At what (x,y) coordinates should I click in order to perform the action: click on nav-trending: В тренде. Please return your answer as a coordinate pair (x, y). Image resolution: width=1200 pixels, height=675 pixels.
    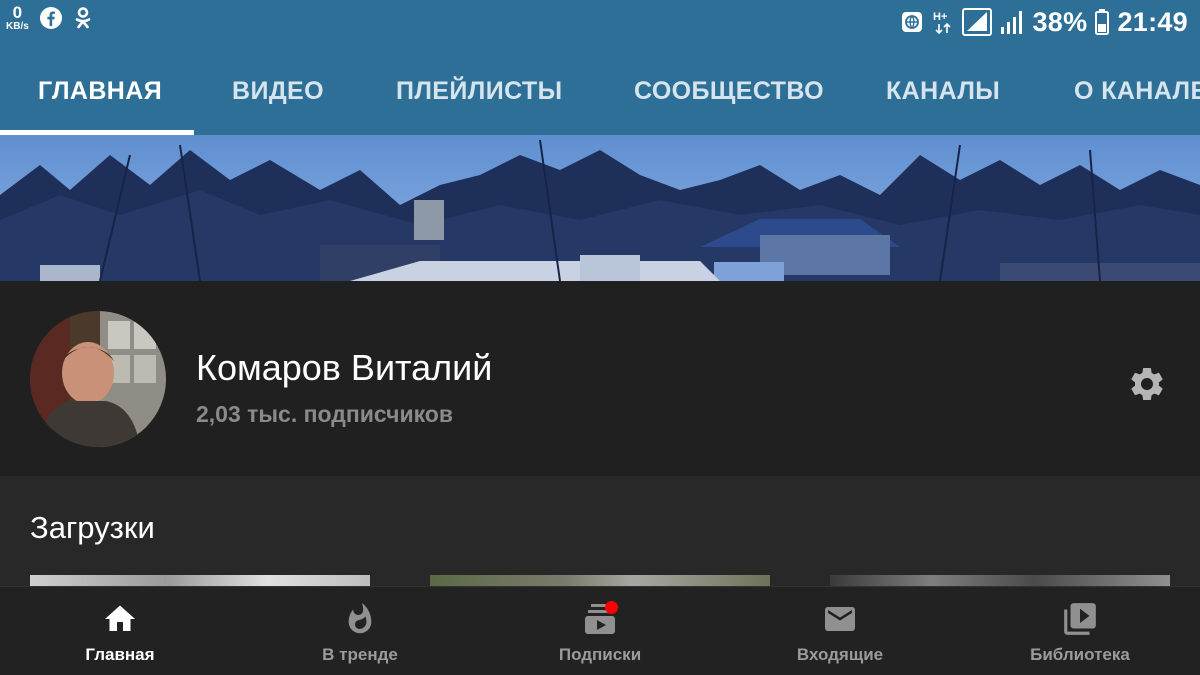
    Looking at the image, I should click on (360, 631).